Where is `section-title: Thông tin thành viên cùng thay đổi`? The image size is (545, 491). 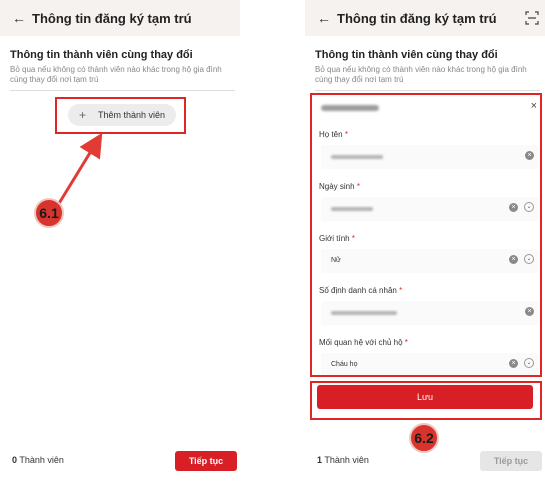
section-title: Thông tin thành viên cùng thay đổi is located at coordinates (406, 55).